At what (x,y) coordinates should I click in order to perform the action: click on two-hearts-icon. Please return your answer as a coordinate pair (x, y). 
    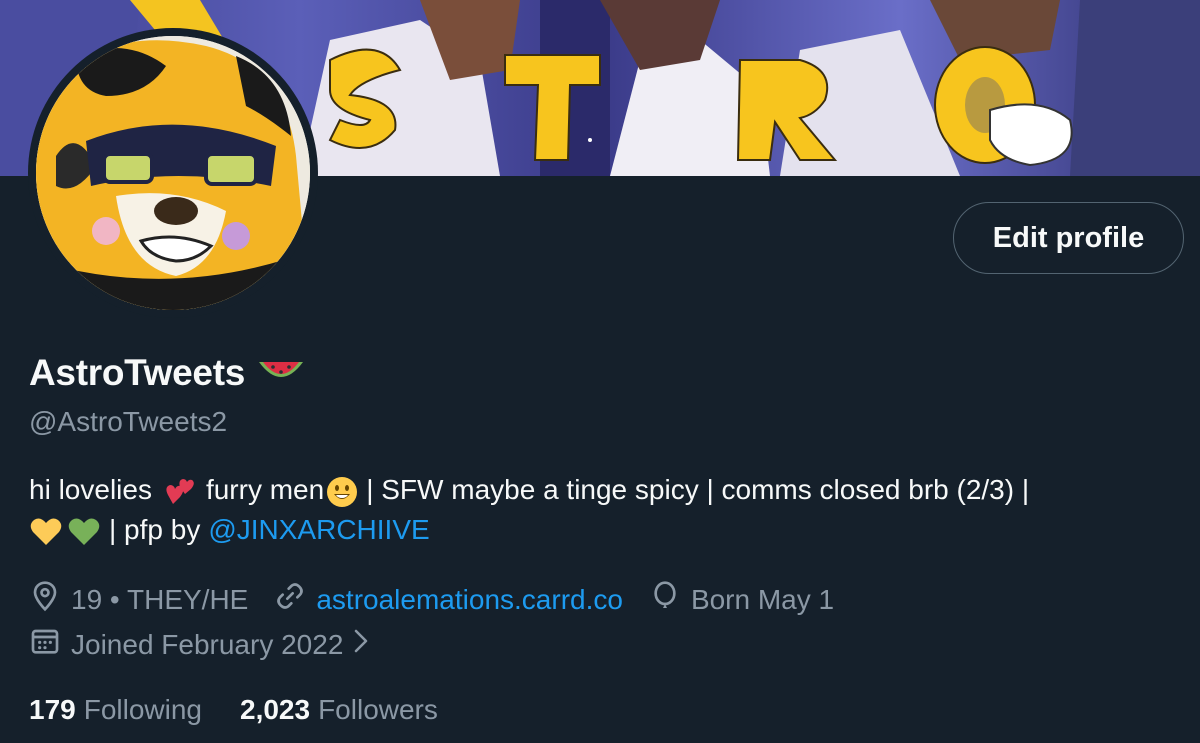
    Looking at the image, I should click on (179, 490).